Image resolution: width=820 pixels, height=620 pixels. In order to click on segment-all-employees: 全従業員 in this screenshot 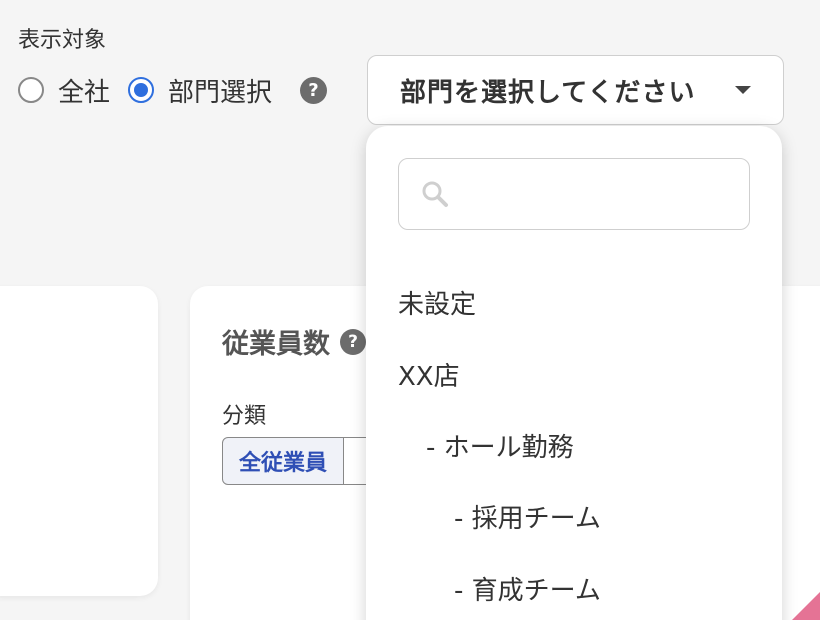, I will do `click(283, 461)`.